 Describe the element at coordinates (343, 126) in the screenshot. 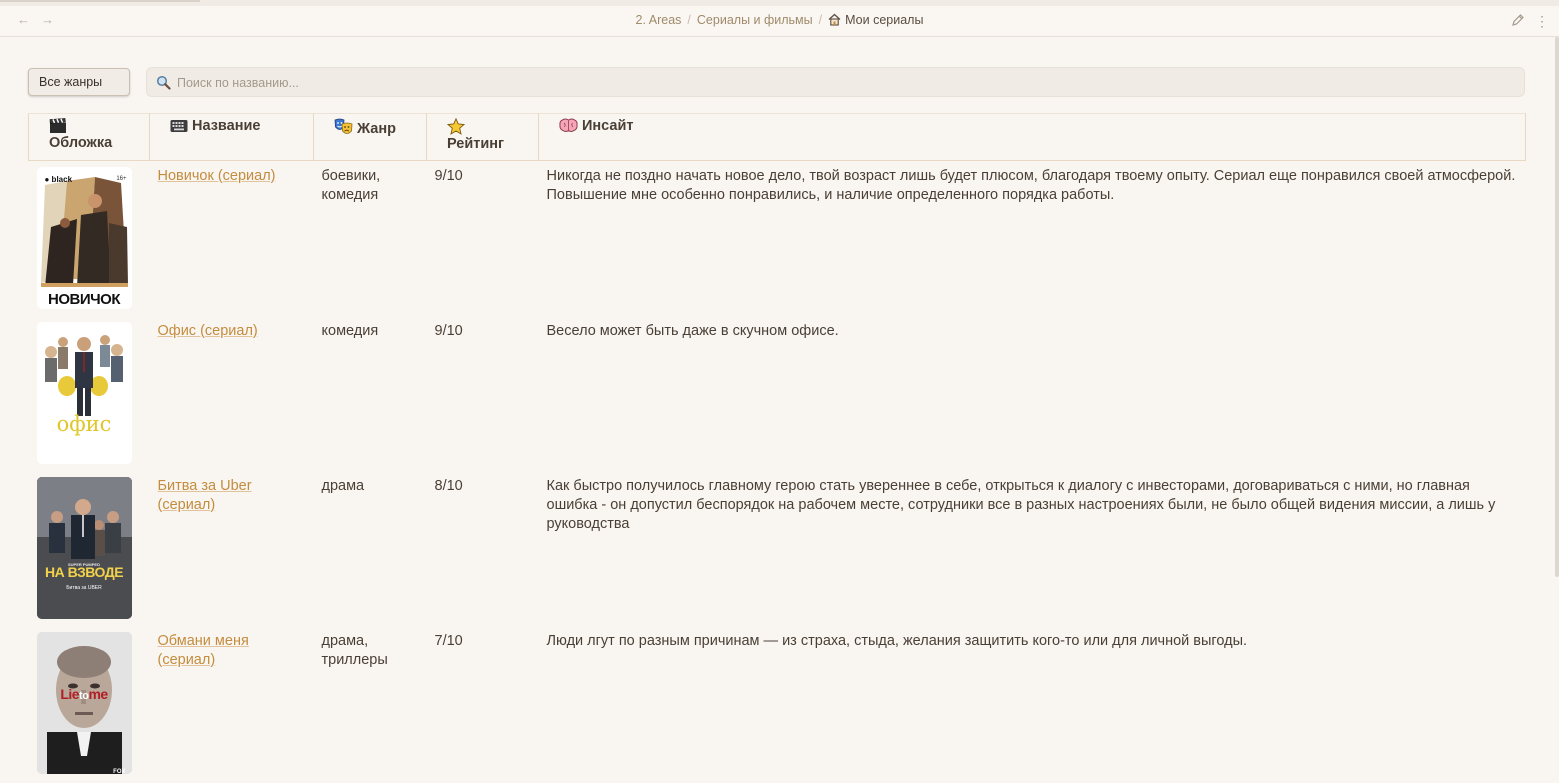

I see `theater-masks-icon` at that location.